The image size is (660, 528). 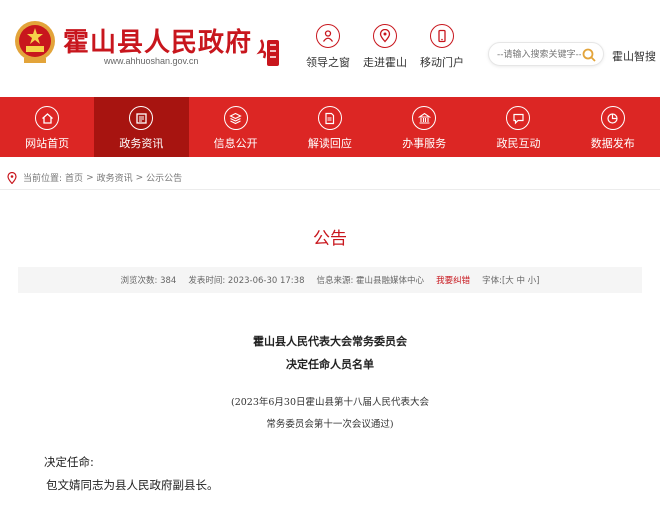 What do you see at coordinates (424, 143) in the screenshot?
I see `nav-label: 办事服务` at bounding box center [424, 143].